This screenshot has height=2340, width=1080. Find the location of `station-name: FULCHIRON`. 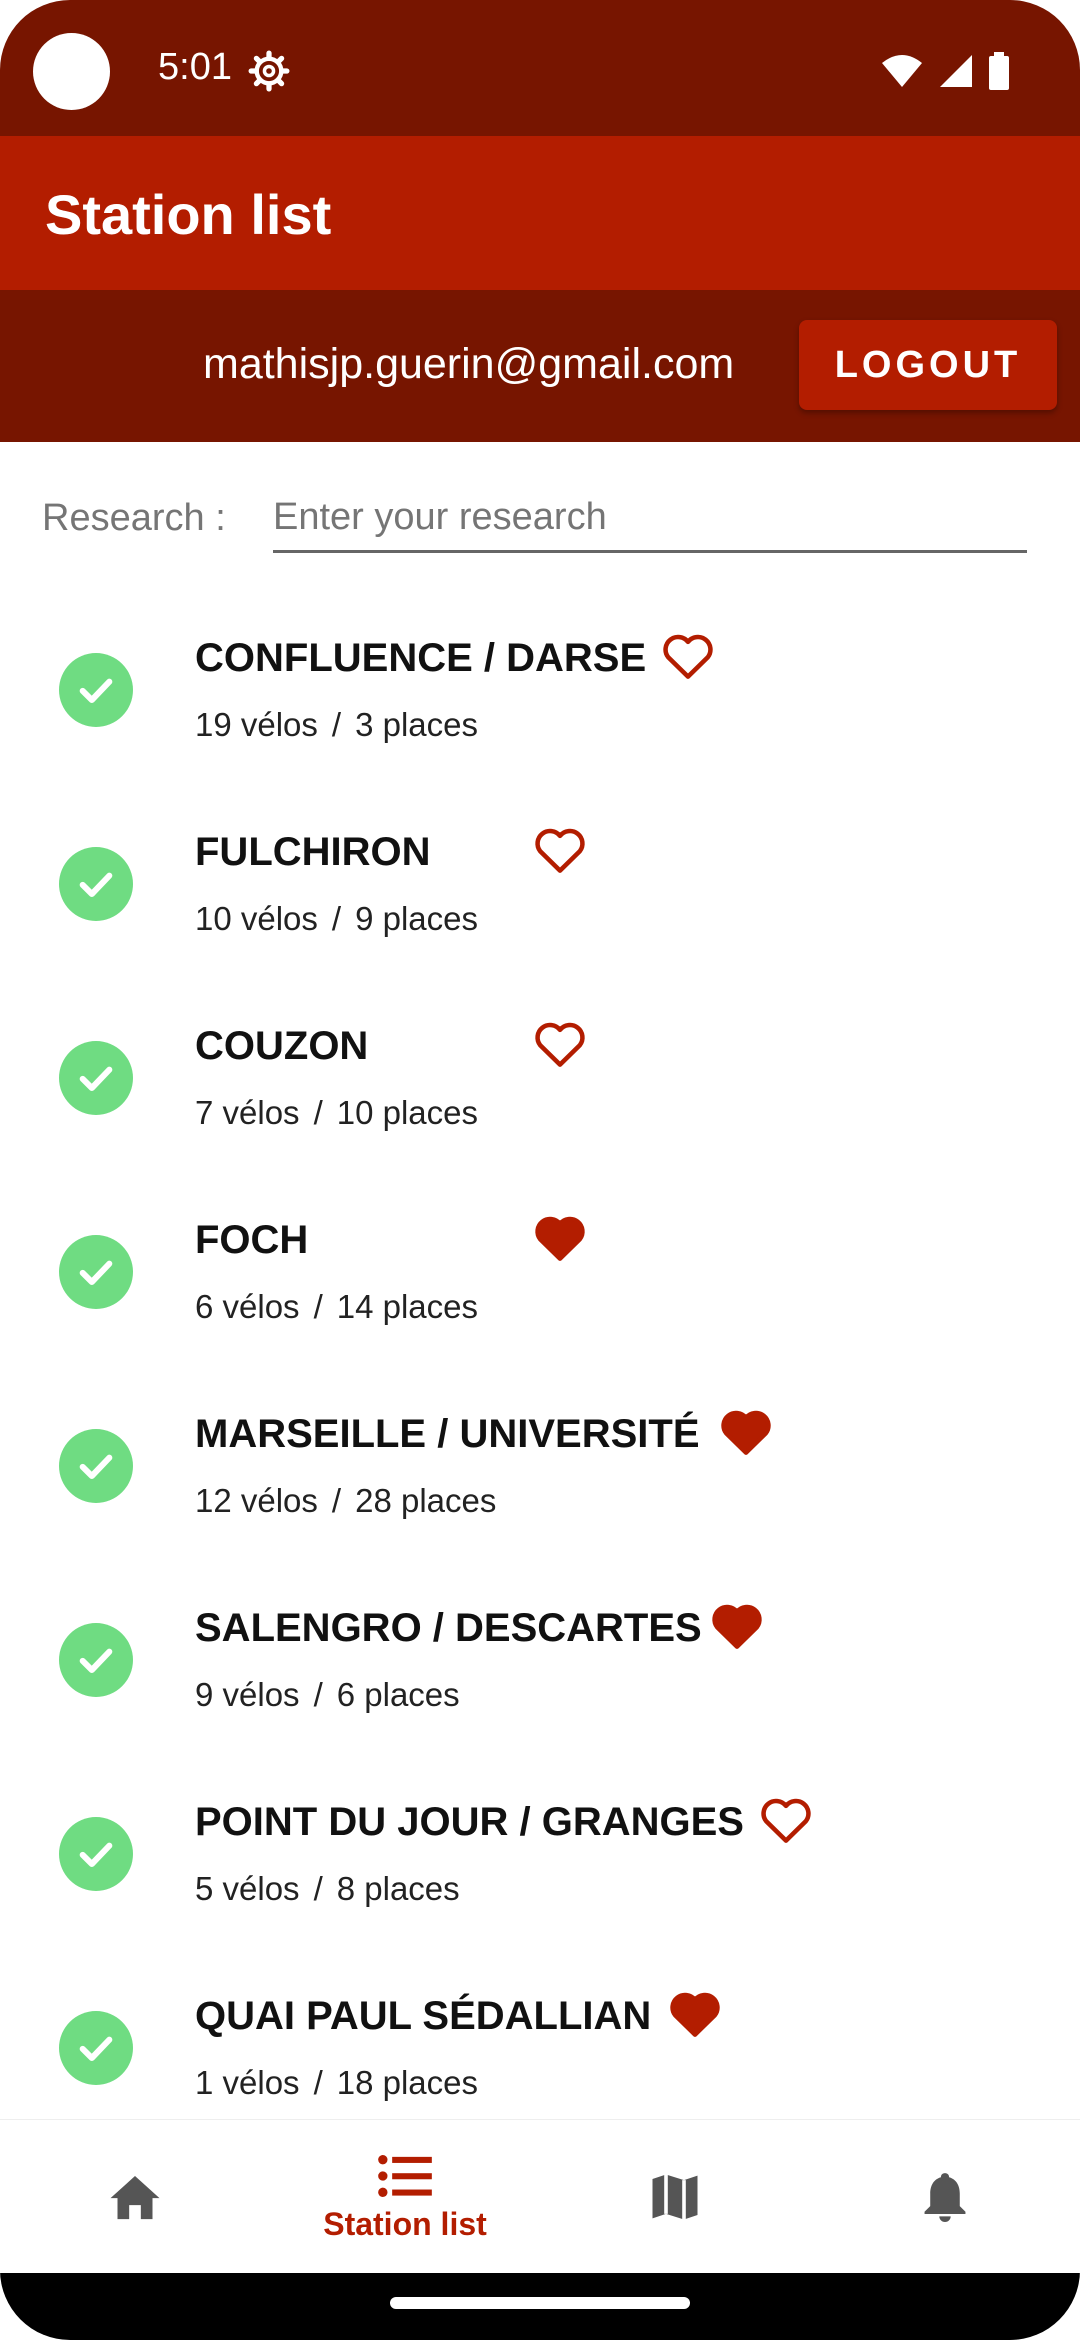

station-name: FULCHIRON is located at coordinates (313, 852).